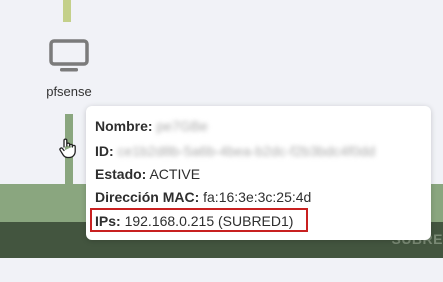 The image size is (443, 282). What do you see at coordinates (67, 148) in the screenshot?
I see `hand-pointer-icon` at bounding box center [67, 148].